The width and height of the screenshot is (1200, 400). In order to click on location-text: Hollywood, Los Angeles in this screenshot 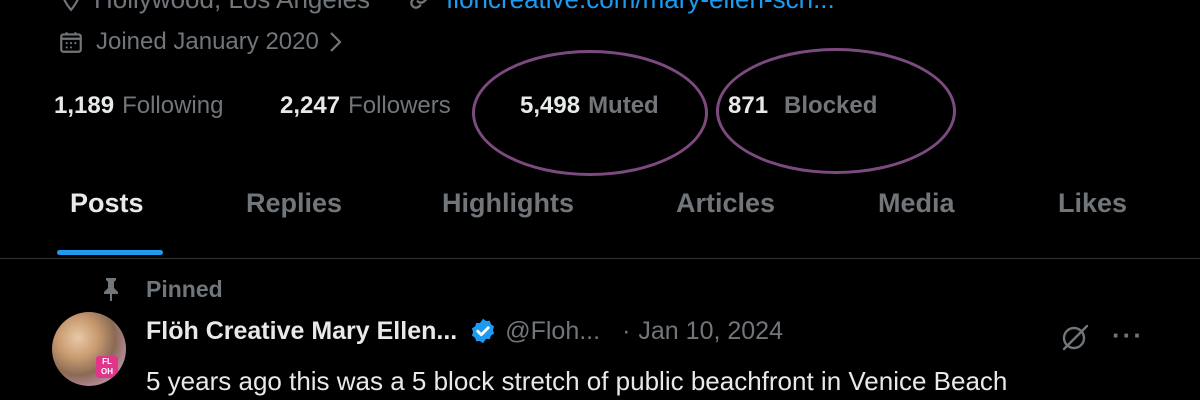, I will do `click(232, 7)`.